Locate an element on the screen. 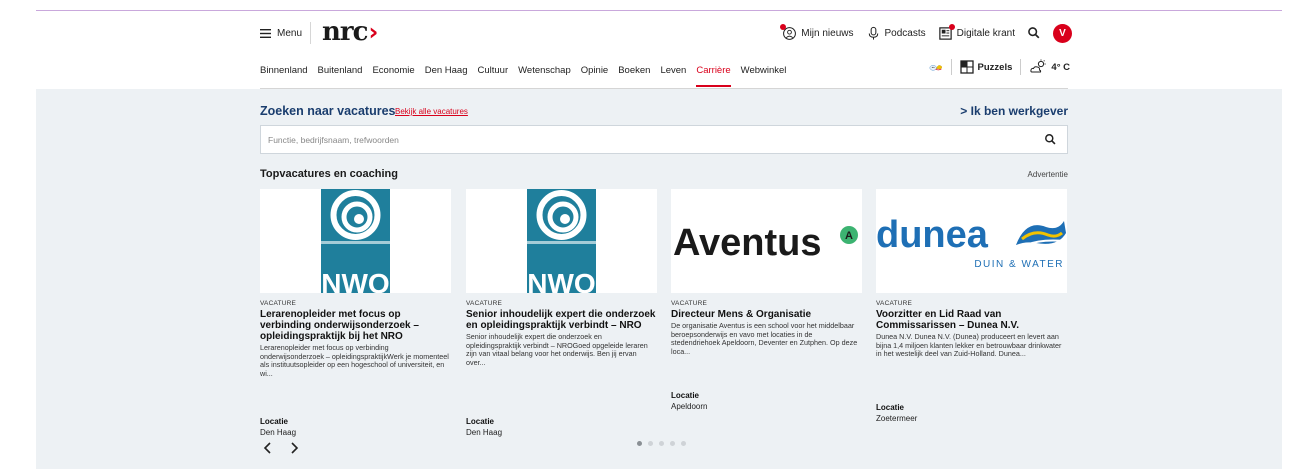 The height and width of the screenshot is (469, 1299). nav-item-boeken: Boeken is located at coordinates (634, 70).